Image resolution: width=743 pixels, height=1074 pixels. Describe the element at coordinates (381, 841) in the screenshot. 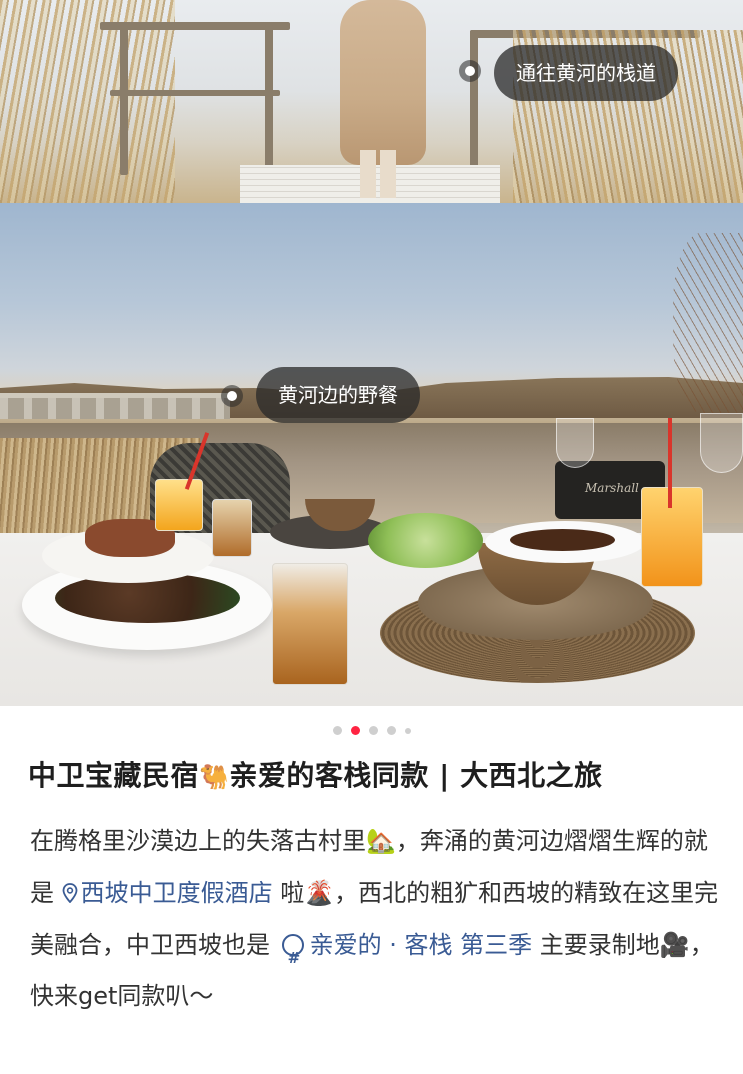

I see `house-emoji-icon: 🏡` at that location.